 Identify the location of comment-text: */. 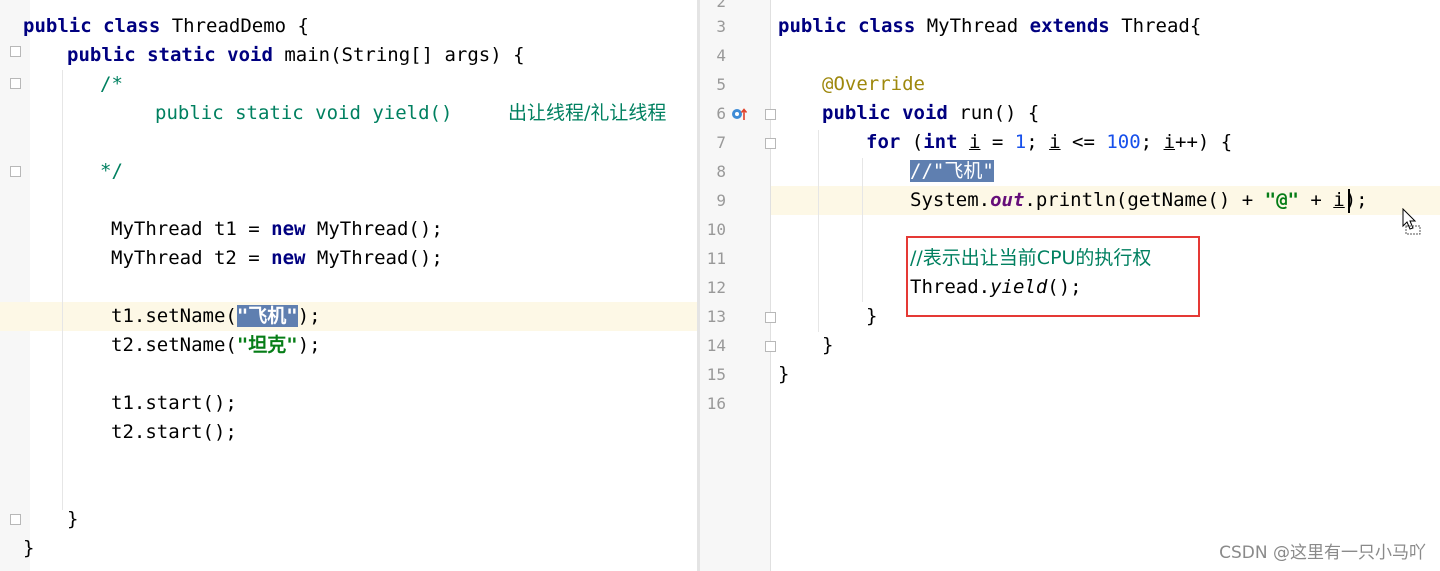
(111, 171).